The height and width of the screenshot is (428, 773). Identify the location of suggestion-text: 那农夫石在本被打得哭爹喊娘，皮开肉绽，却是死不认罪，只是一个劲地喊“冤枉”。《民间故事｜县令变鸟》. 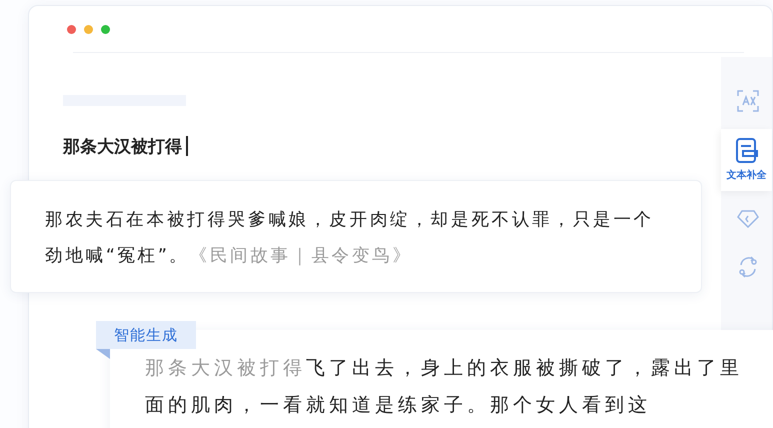
(350, 238).